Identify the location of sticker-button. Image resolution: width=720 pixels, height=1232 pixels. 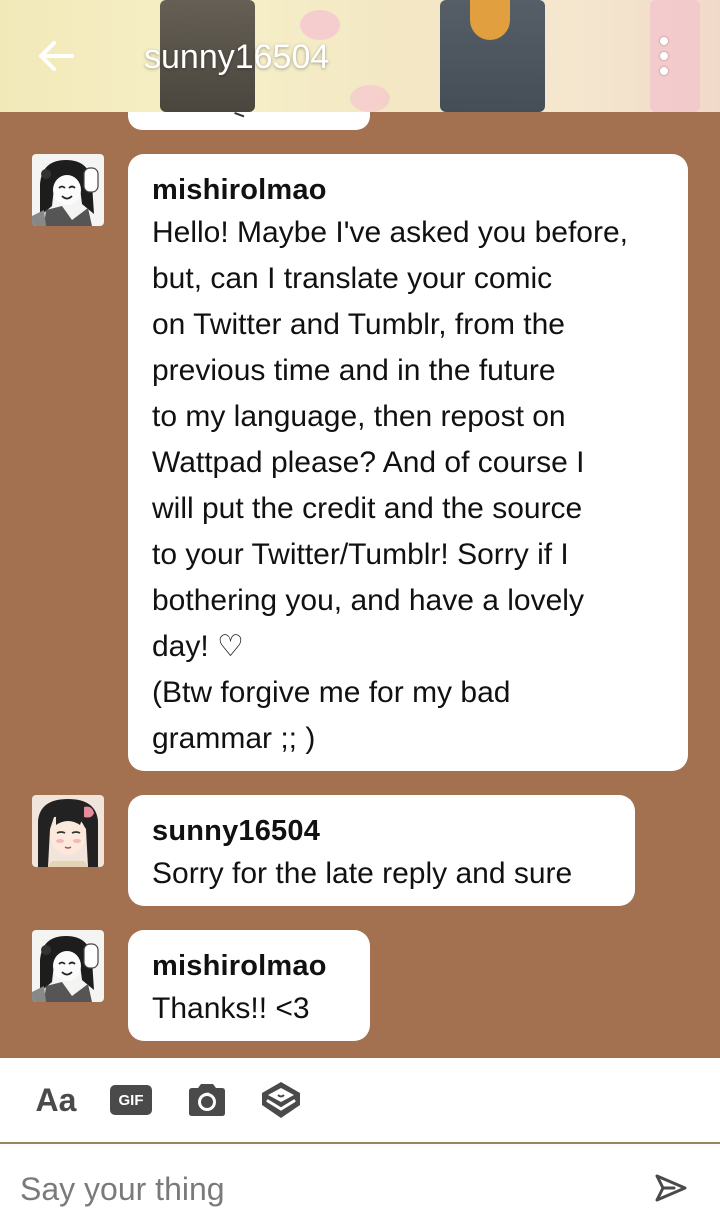
(281, 1100).